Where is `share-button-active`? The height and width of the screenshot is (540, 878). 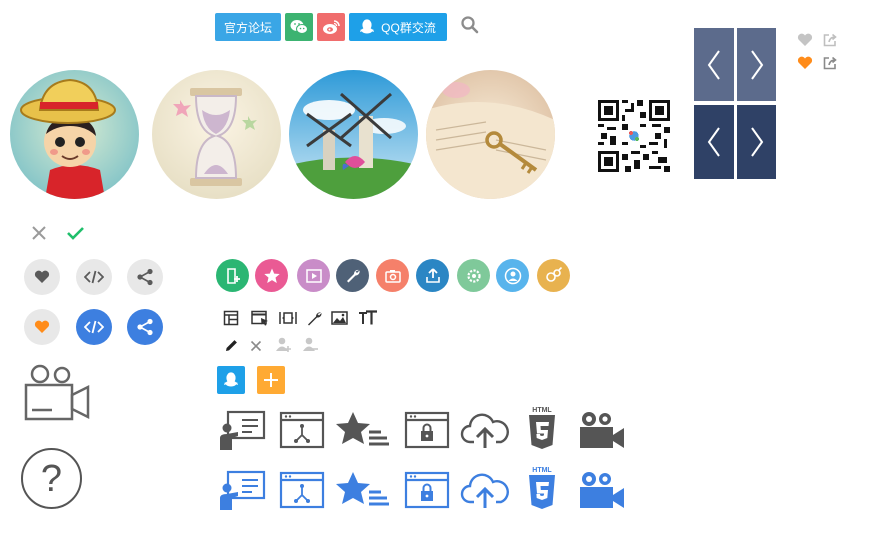 share-button-active is located at coordinates (145, 327).